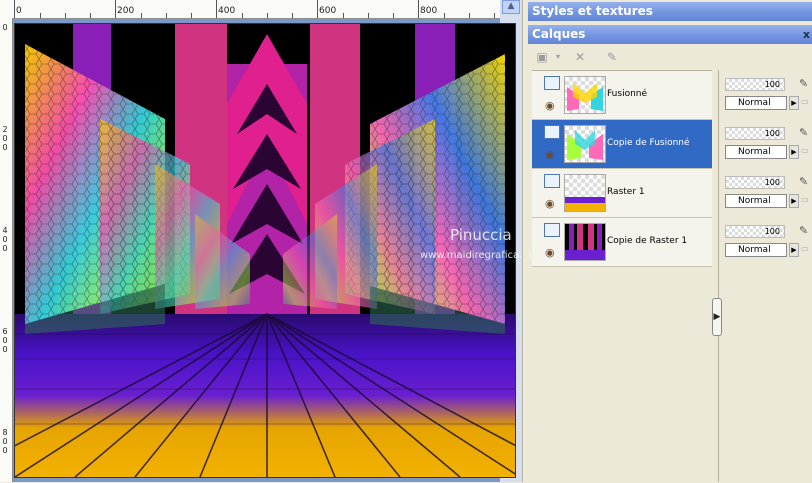 The image size is (812, 483). I want to click on layer-row-fusionne: ◉ Fusionné, so click(622, 95).